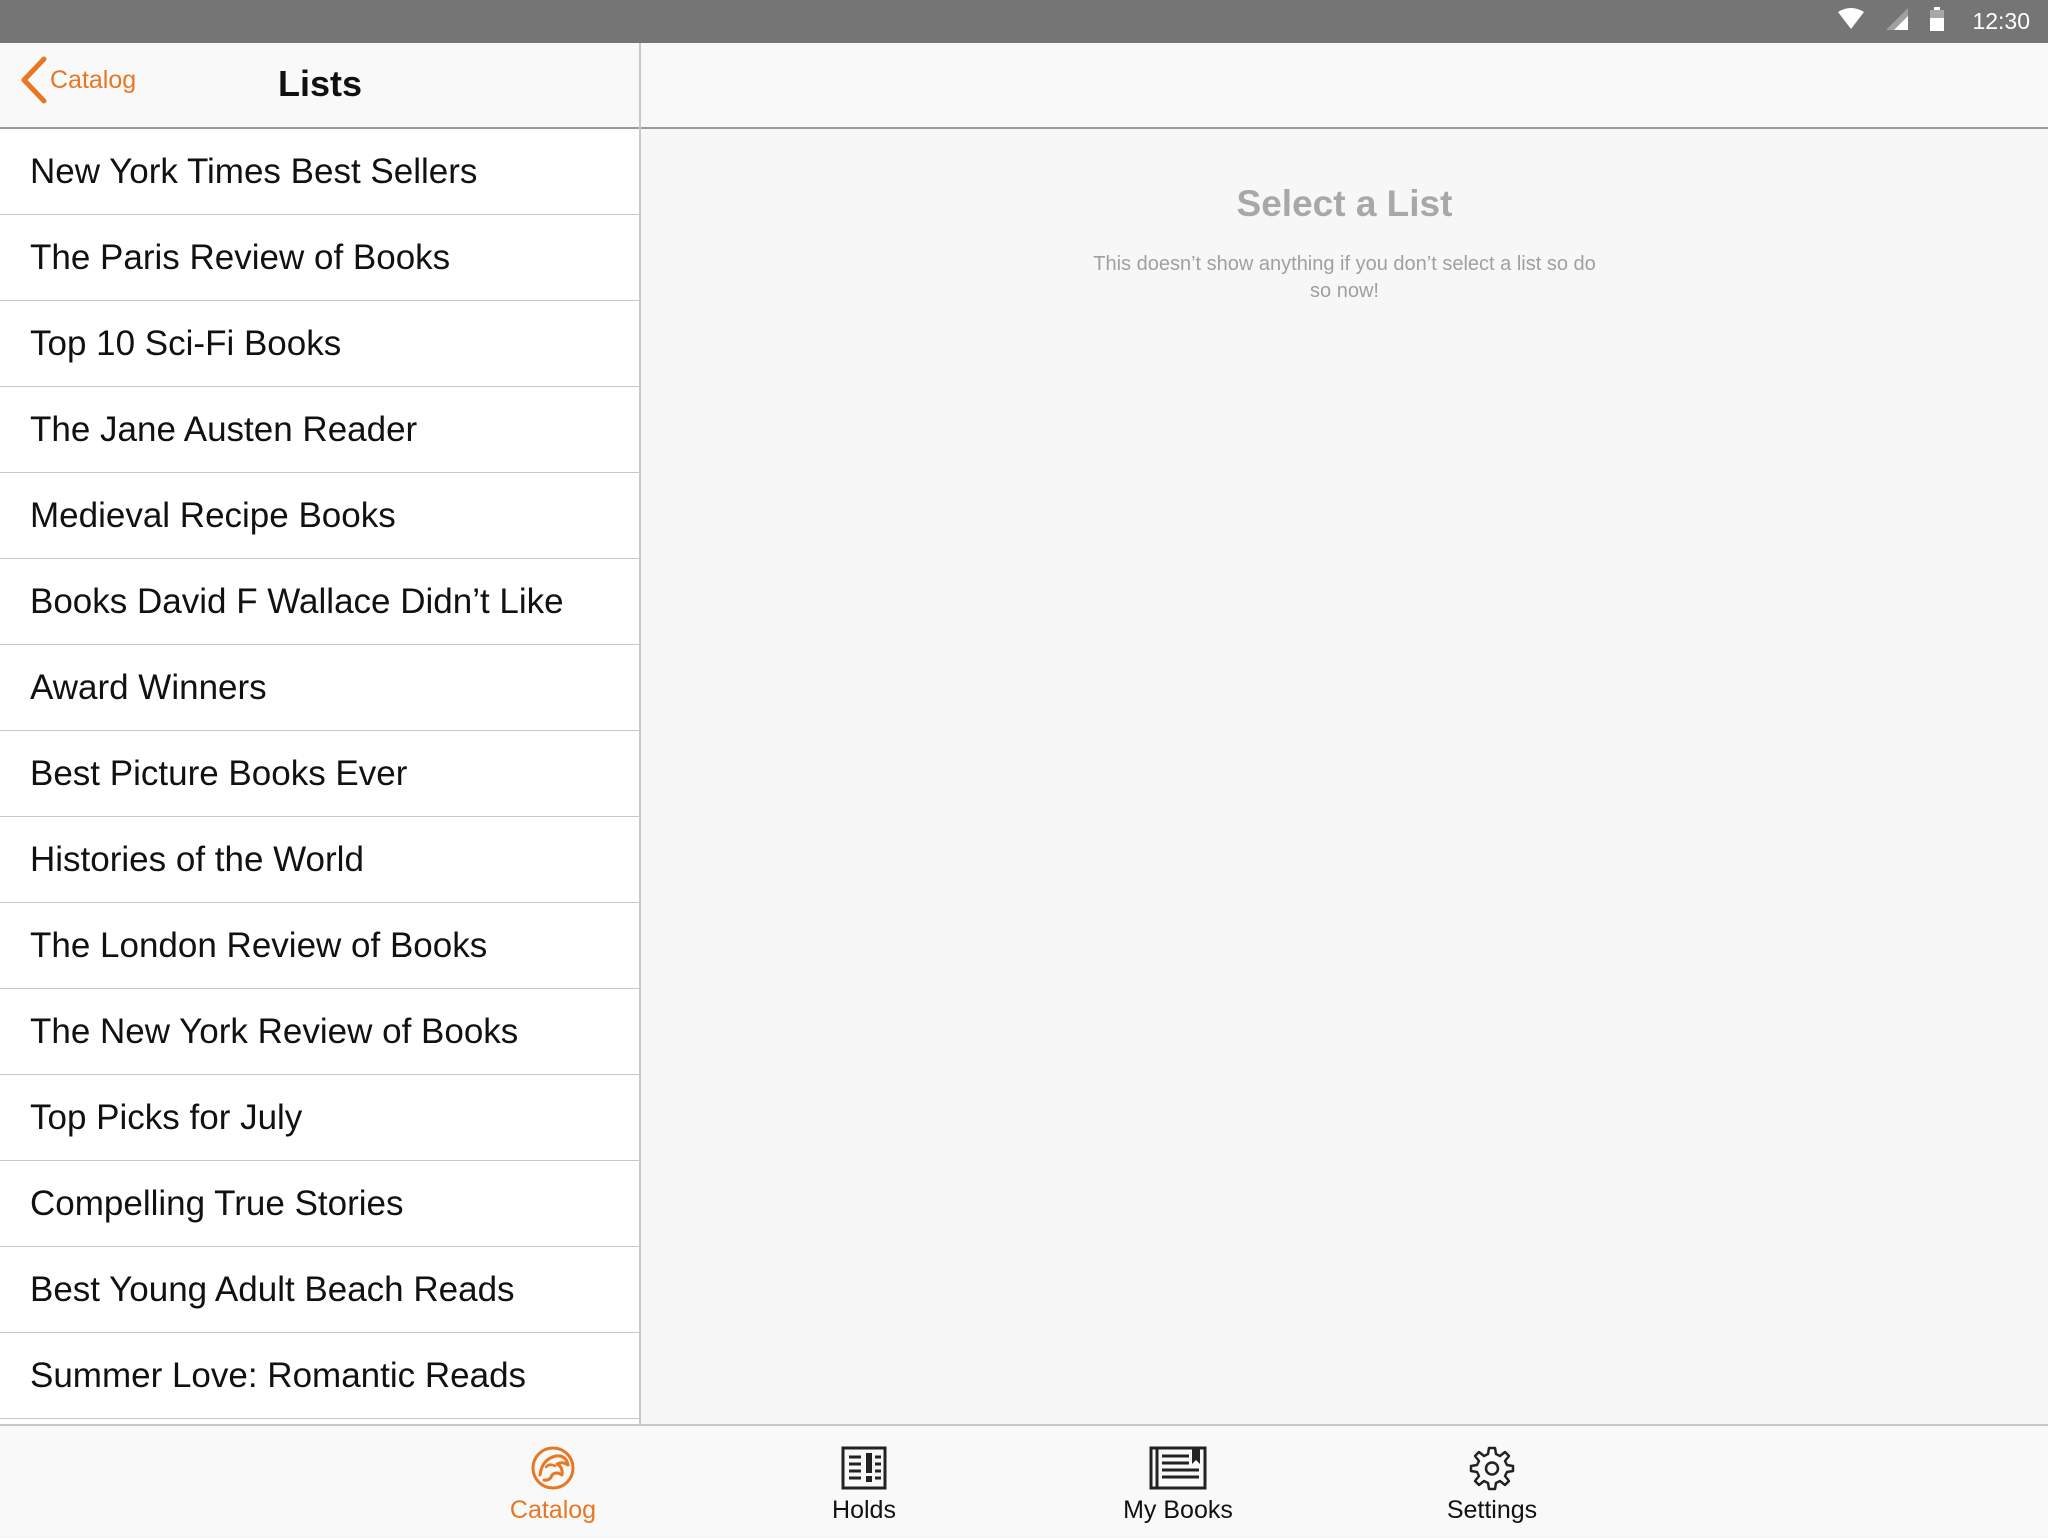 The image size is (2048, 1538). What do you see at coordinates (864, 1468) in the screenshot?
I see `holds-icon` at bounding box center [864, 1468].